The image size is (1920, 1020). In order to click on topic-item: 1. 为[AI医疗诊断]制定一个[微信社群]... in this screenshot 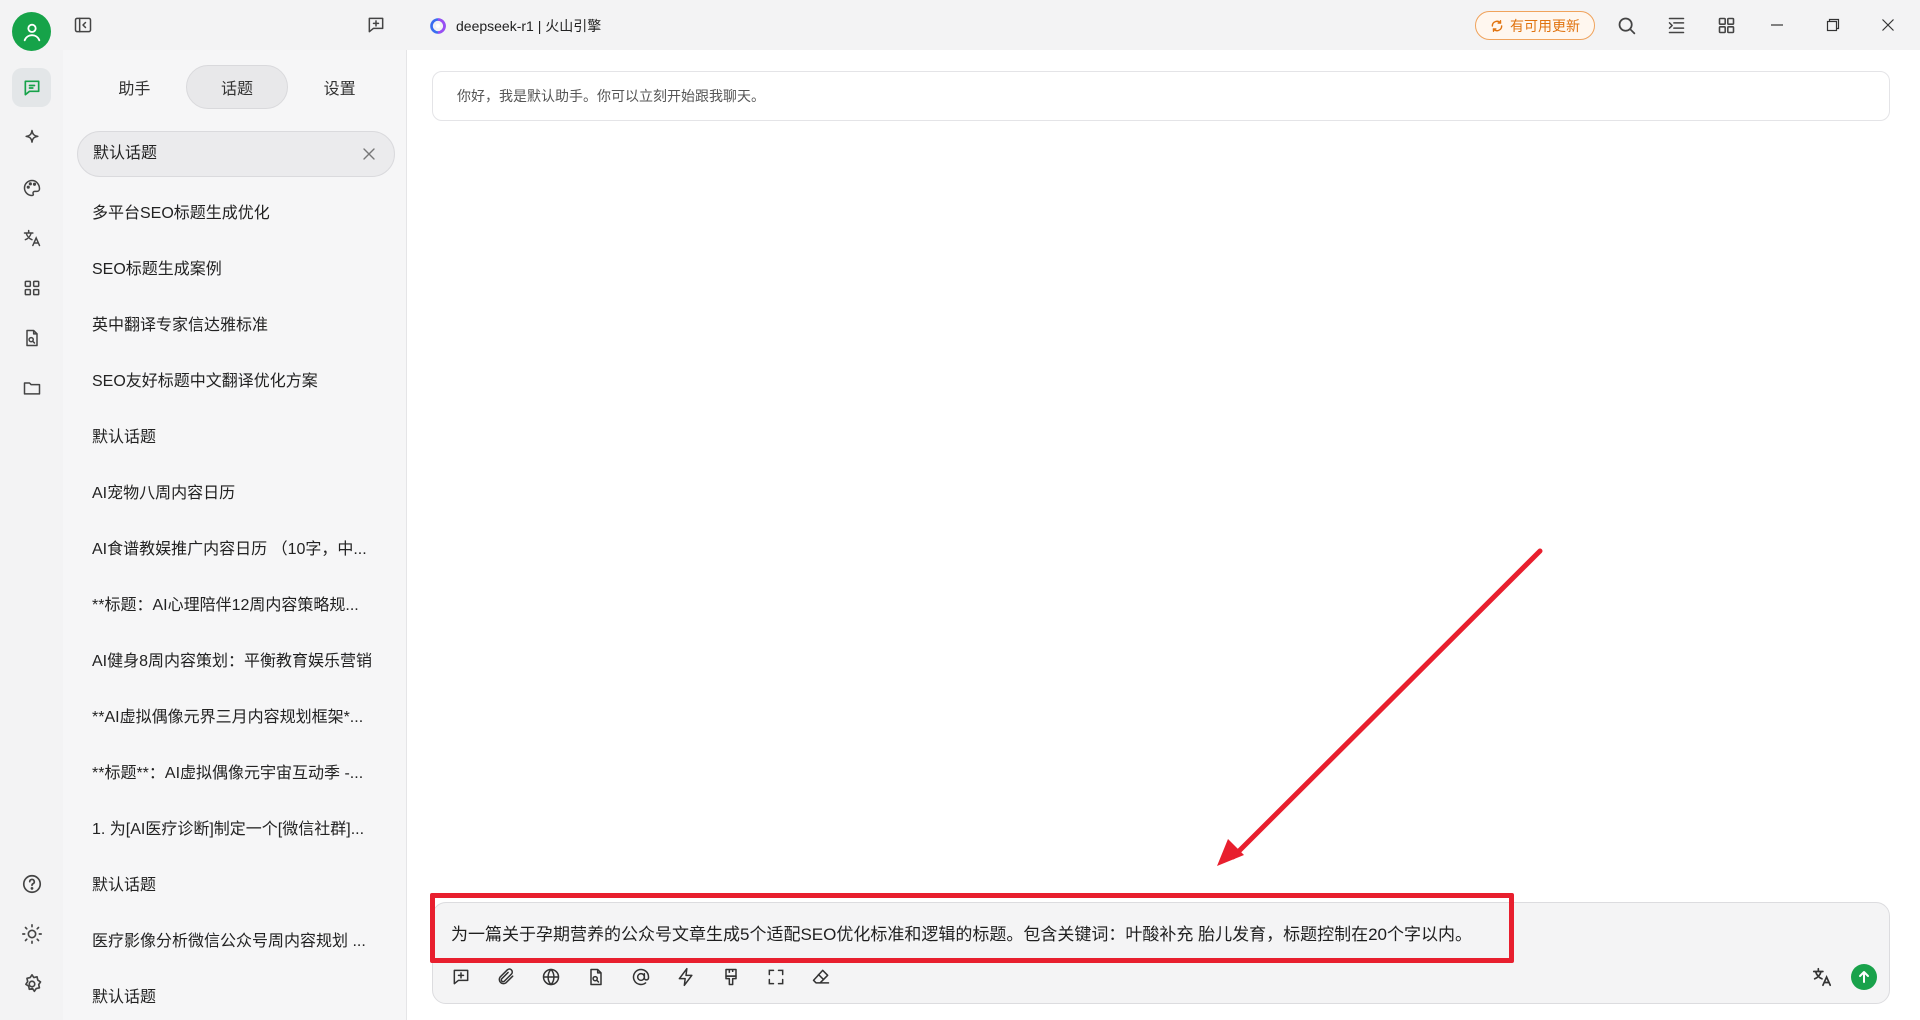, I will do `click(236, 830)`.